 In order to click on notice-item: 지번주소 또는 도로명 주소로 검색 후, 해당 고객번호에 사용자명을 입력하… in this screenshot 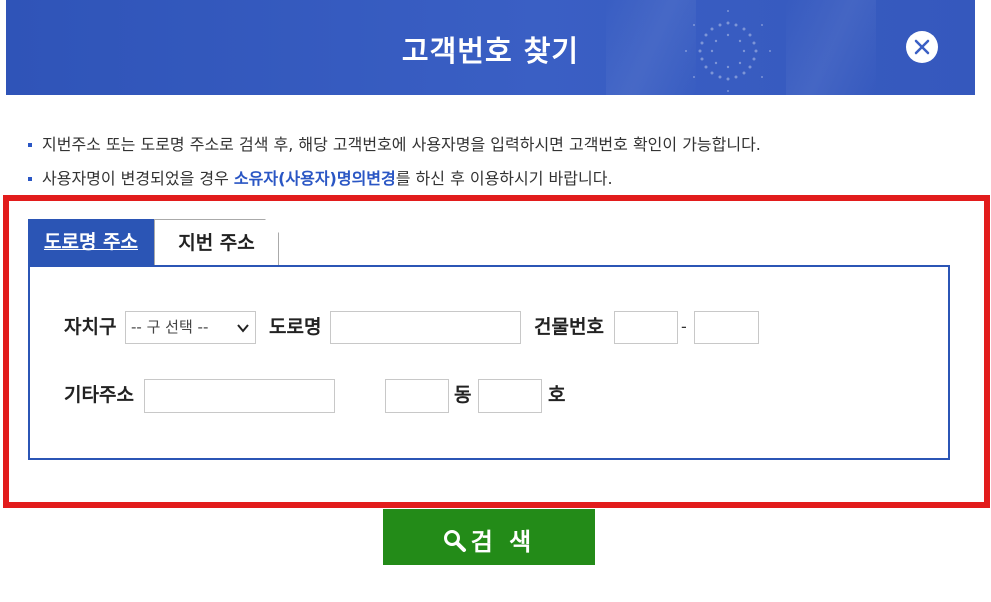, I will do `click(393, 151)`.